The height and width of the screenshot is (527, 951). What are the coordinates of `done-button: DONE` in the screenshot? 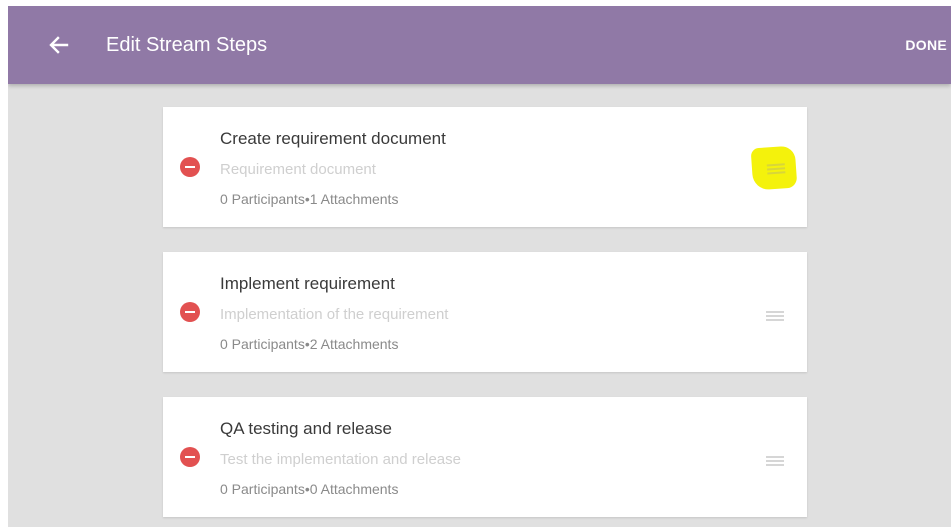 It's located at (926, 45).